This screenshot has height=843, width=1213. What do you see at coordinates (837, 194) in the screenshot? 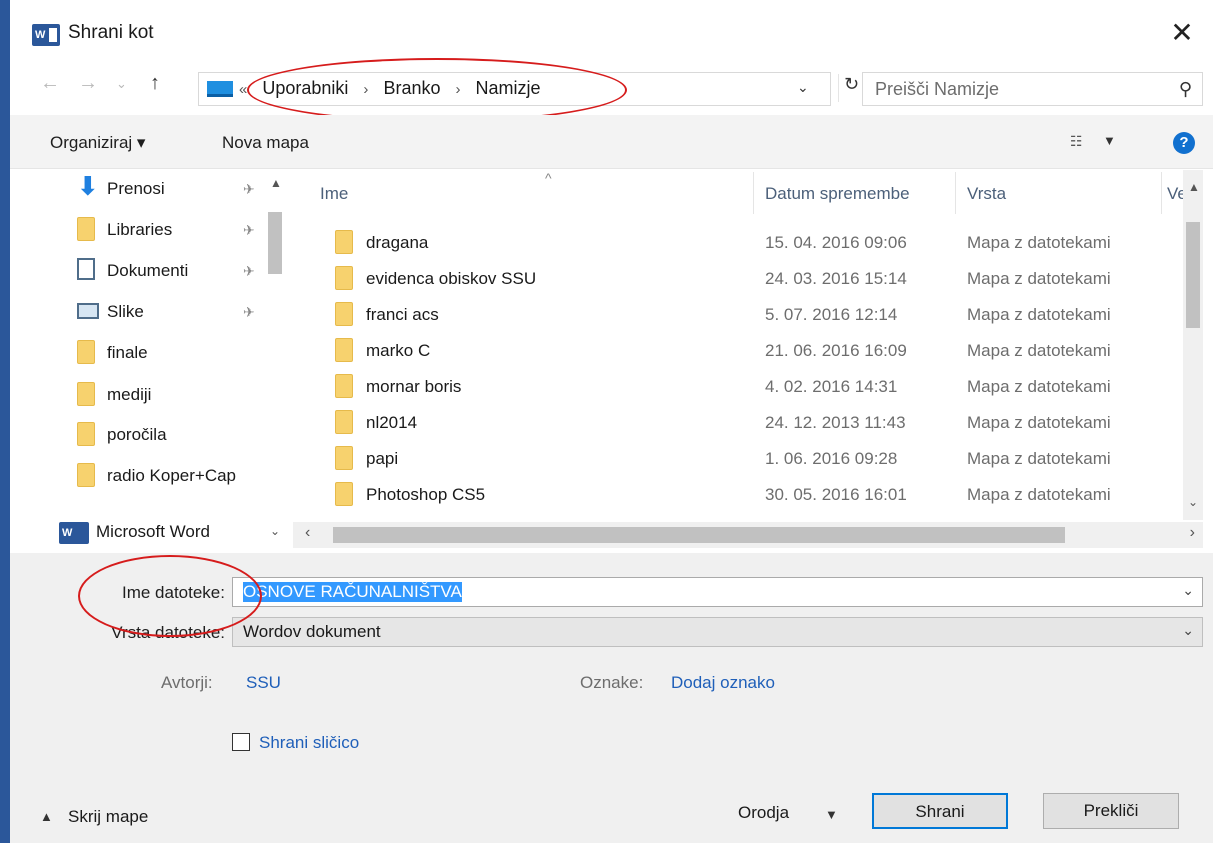
I see `column-header-date: Datum spremembe` at bounding box center [837, 194].